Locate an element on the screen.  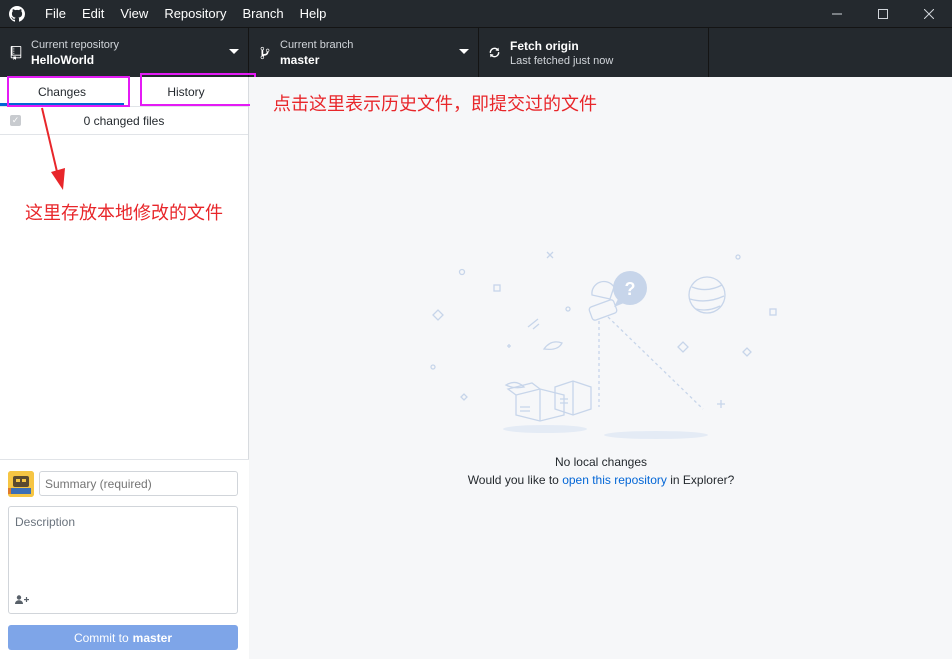
current-repository-label: Current repository is located at coordinates (75, 44).